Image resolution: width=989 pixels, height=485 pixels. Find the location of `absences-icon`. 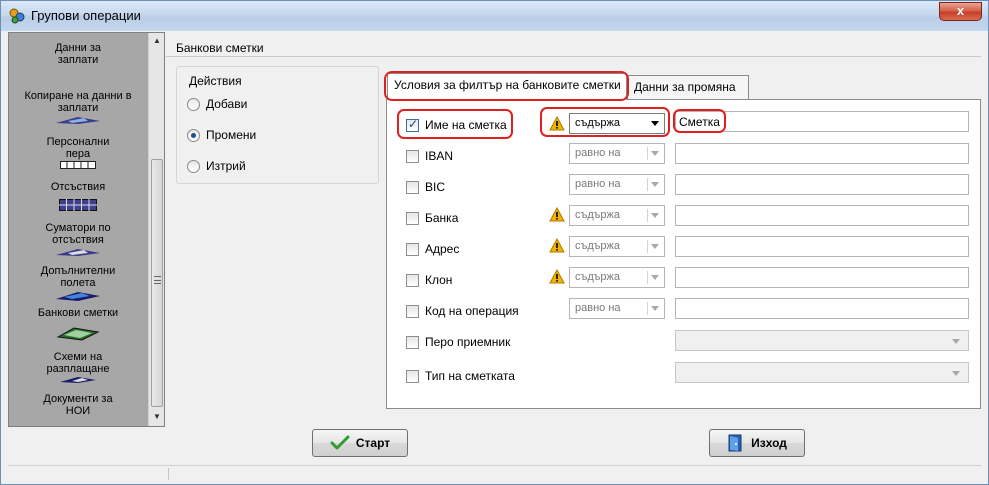

absences-icon is located at coordinates (78, 205).